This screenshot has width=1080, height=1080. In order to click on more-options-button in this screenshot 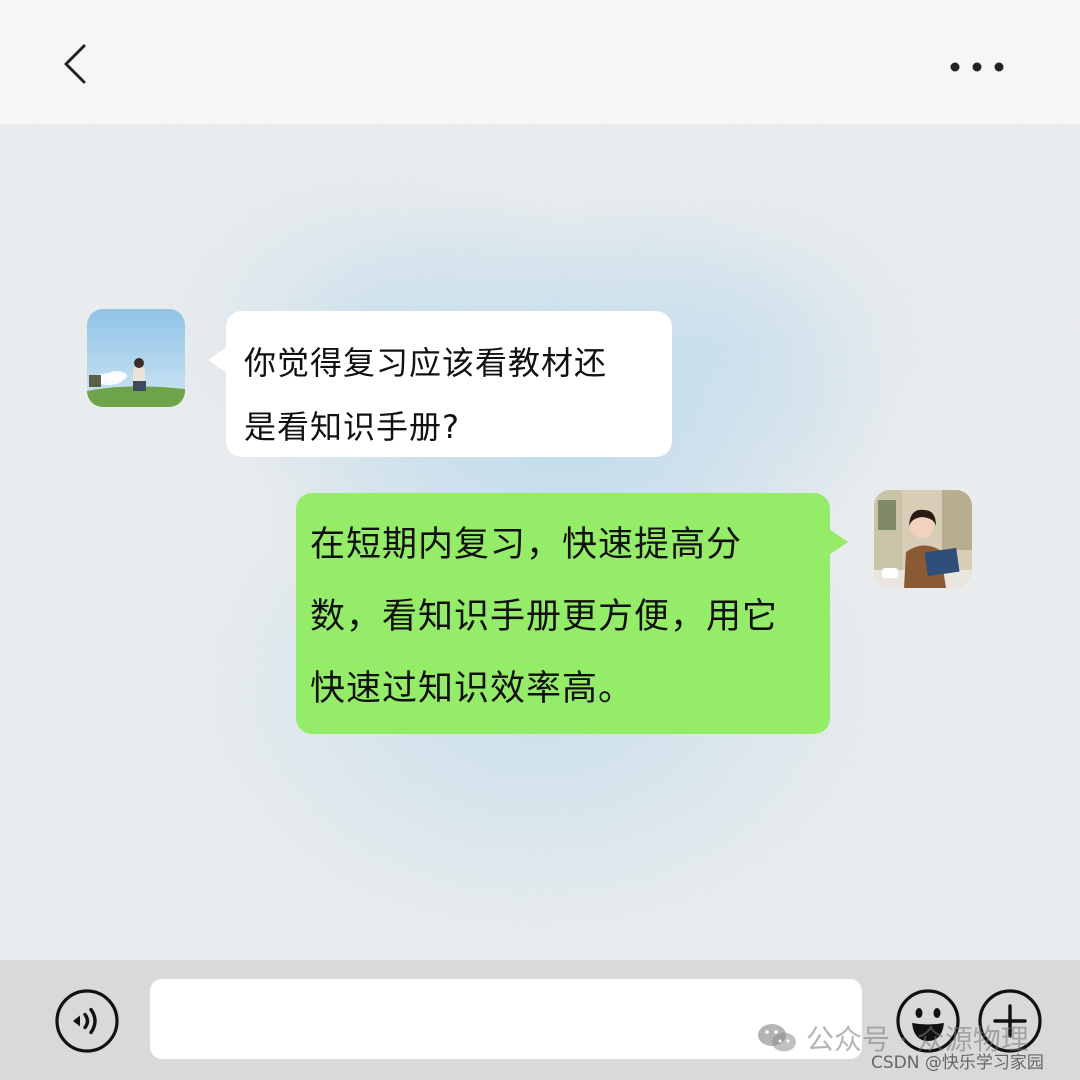, I will do `click(976, 66)`.